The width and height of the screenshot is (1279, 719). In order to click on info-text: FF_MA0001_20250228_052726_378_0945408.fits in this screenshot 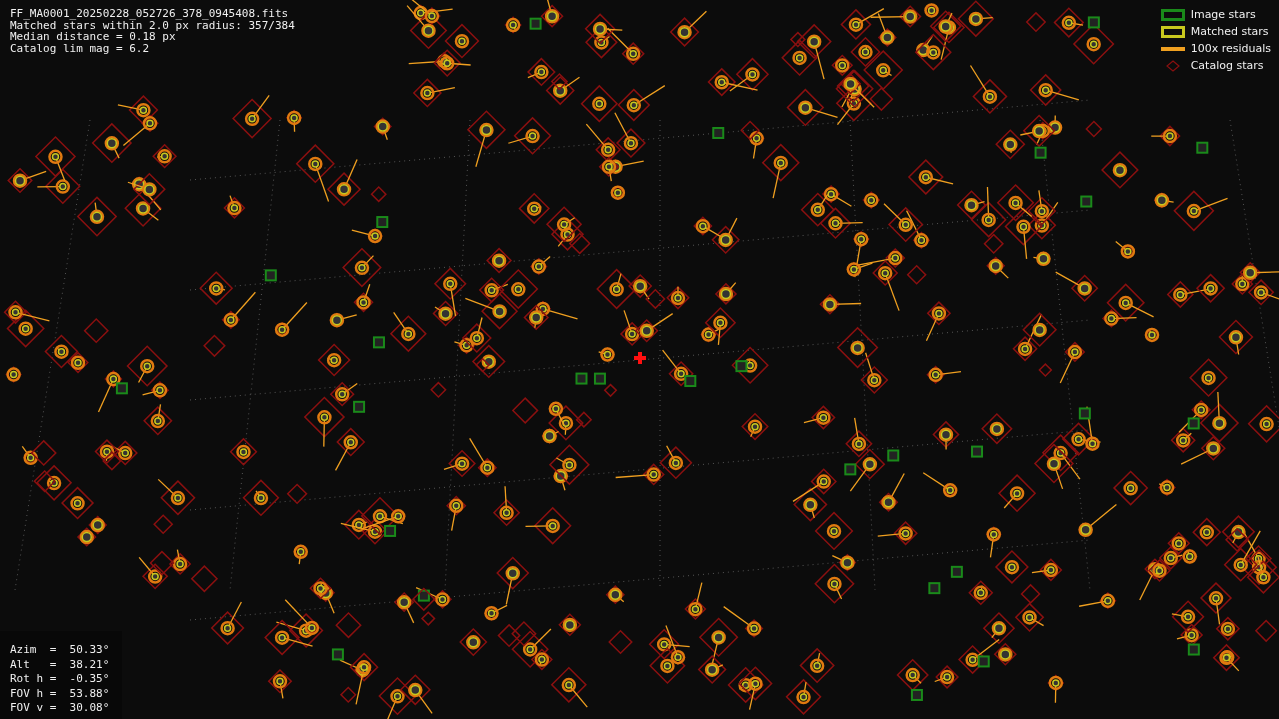, I will do `click(150, 14)`.